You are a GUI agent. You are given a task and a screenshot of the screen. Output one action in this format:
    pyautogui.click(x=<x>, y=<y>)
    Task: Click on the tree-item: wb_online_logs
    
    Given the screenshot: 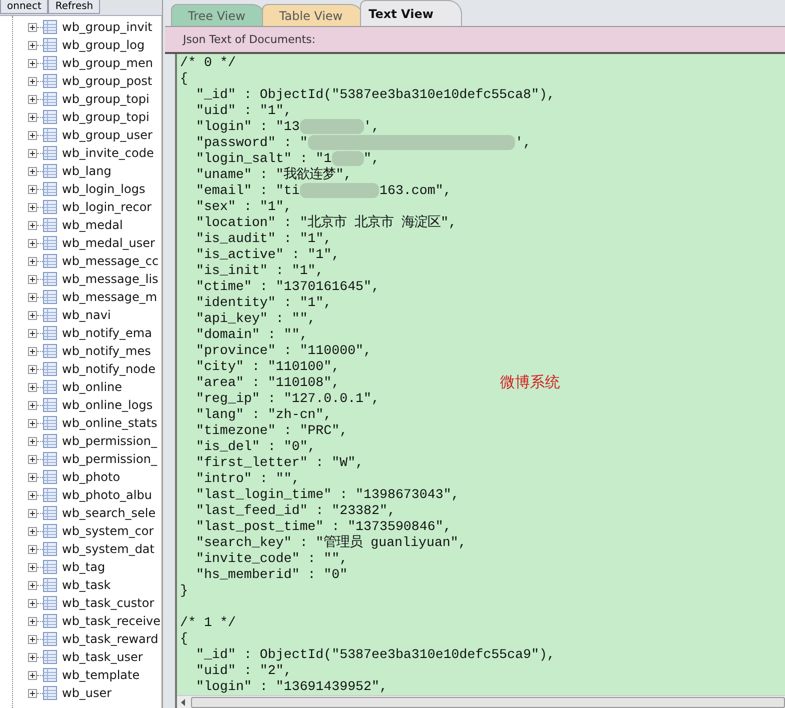 What is the action you would take?
    pyautogui.click(x=107, y=405)
    